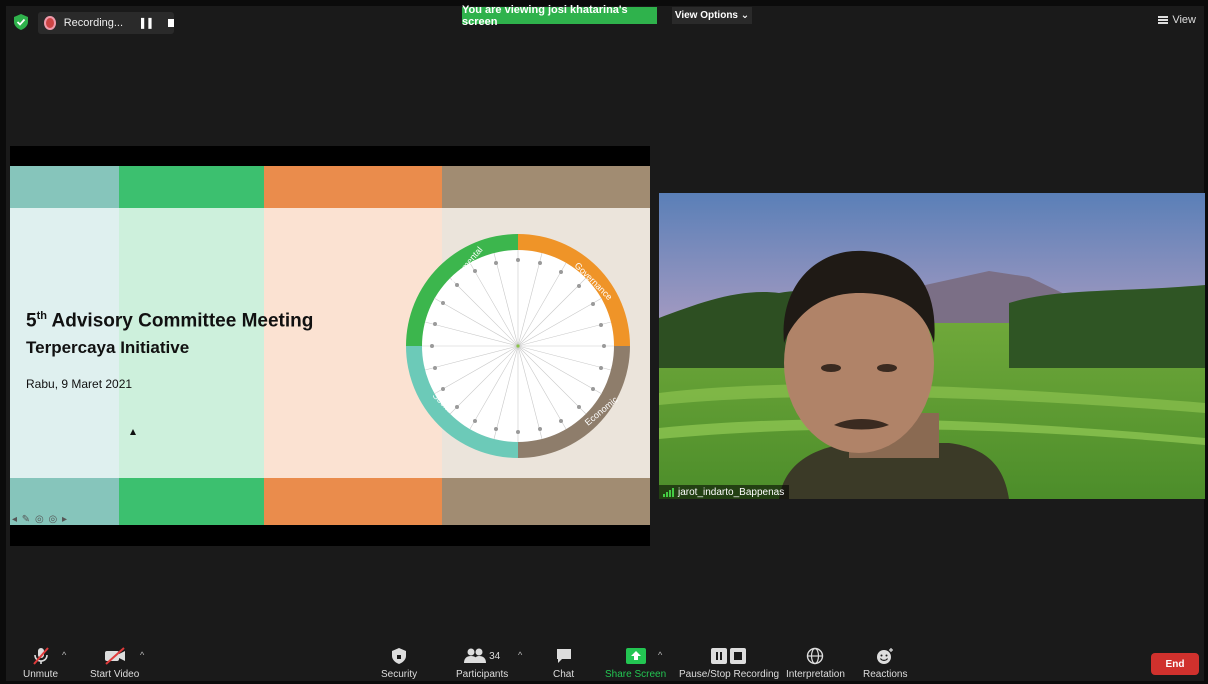  What do you see at coordinates (815, 674) in the screenshot?
I see `interpretation-label: Interpretation` at bounding box center [815, 674].